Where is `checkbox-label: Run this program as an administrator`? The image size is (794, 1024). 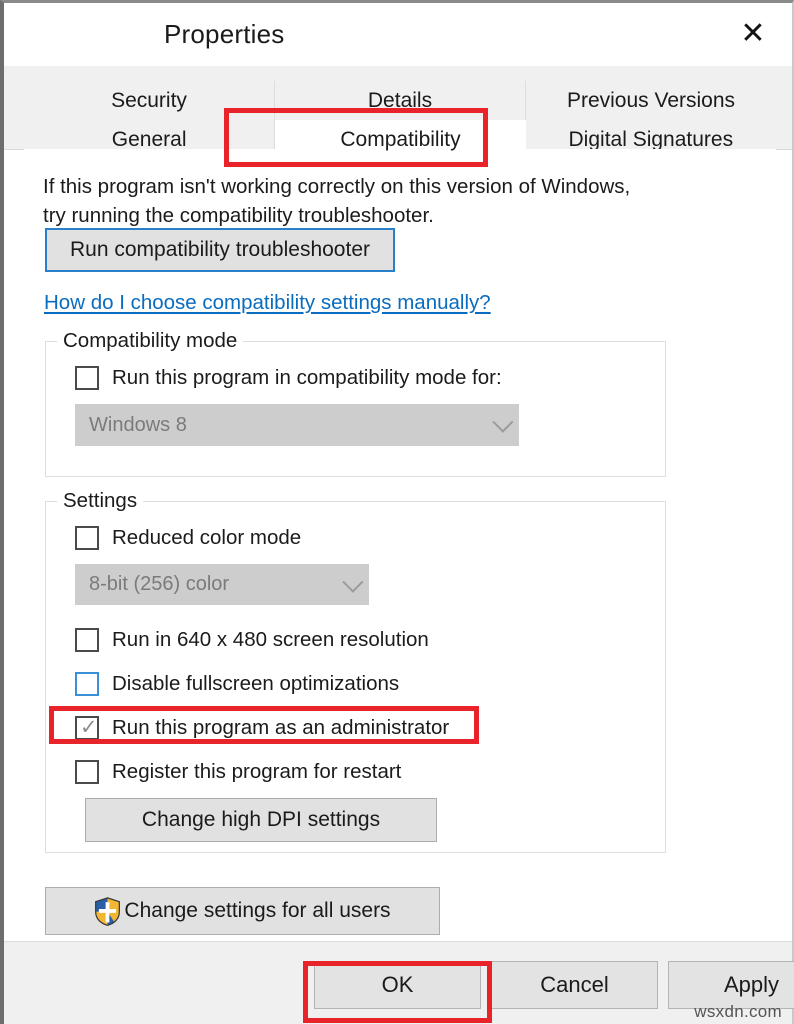 checkbox-label: Run this program as an administrator is located at coordinates (281, 727).